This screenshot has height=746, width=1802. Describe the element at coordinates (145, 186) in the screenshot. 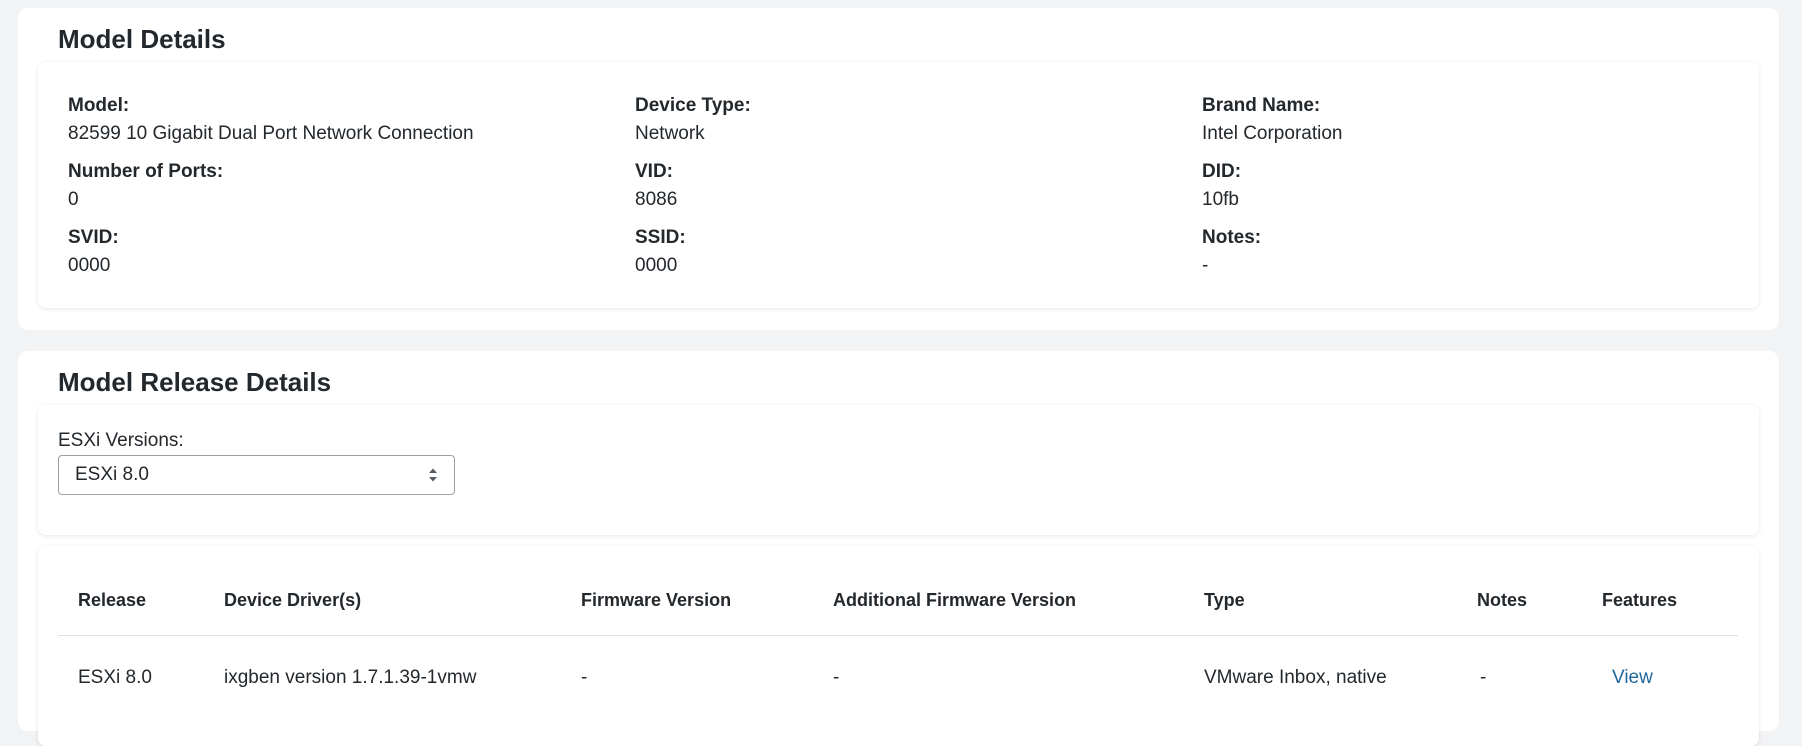

I see `field-number-of-ports: Number of Ports: 0` at that location.